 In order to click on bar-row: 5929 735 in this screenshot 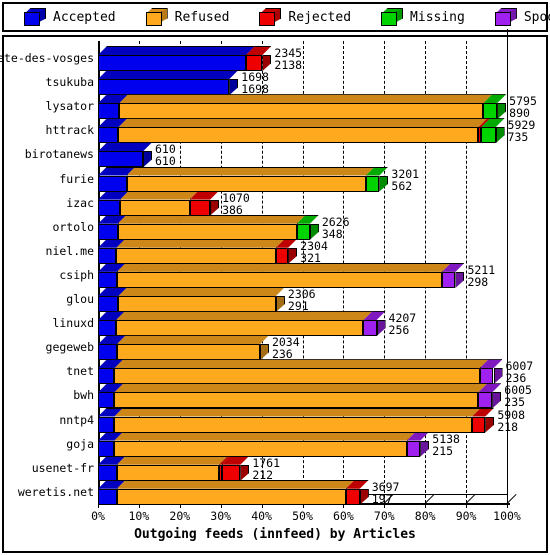, I will do `click(316, 131)`.